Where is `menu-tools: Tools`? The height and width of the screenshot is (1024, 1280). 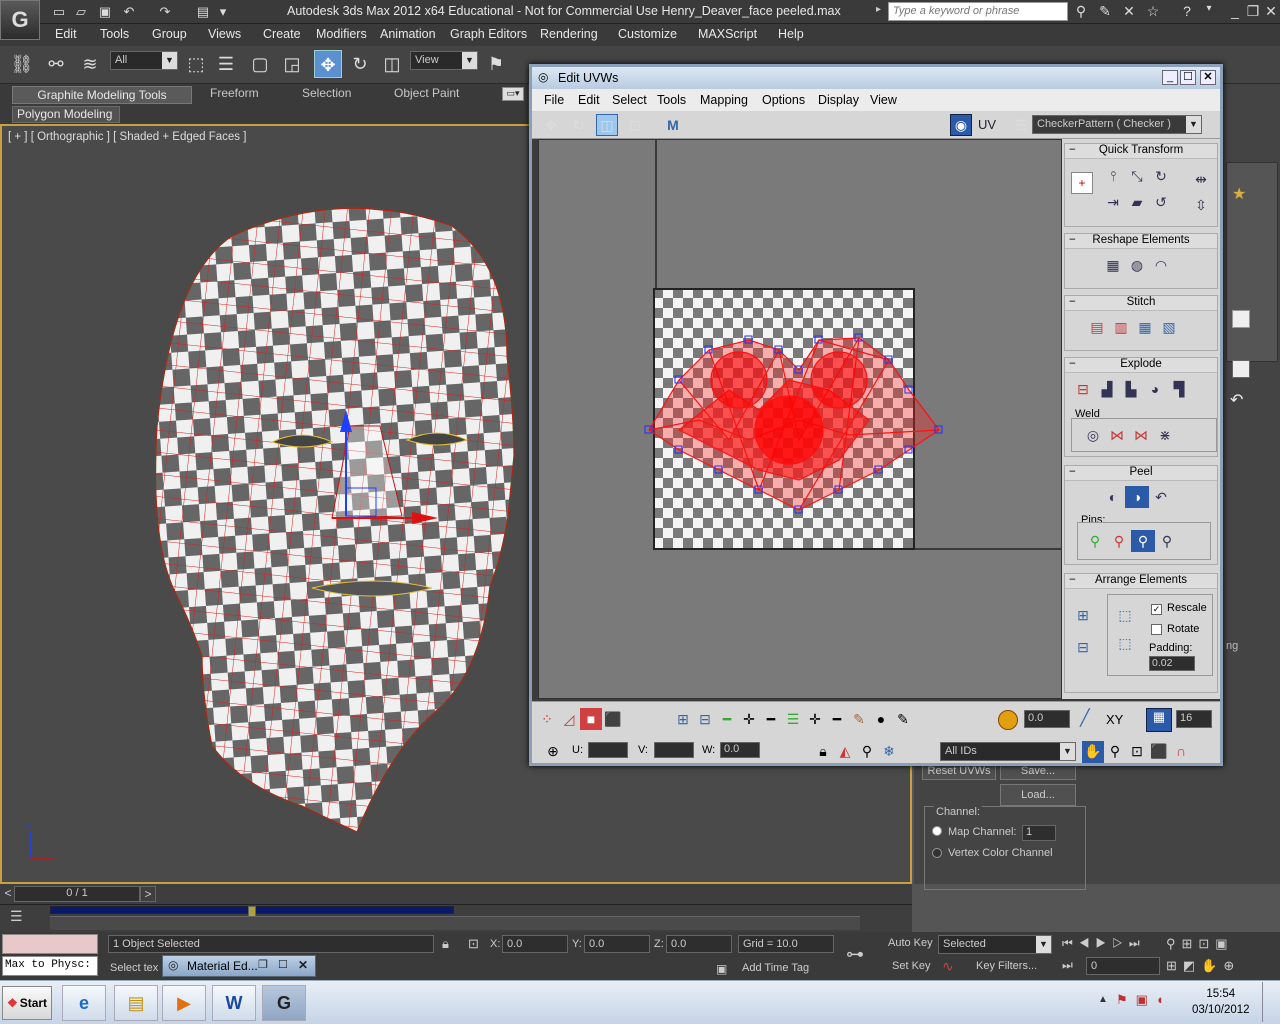 menu-tools: Tools is located at coordinates (114, 34).